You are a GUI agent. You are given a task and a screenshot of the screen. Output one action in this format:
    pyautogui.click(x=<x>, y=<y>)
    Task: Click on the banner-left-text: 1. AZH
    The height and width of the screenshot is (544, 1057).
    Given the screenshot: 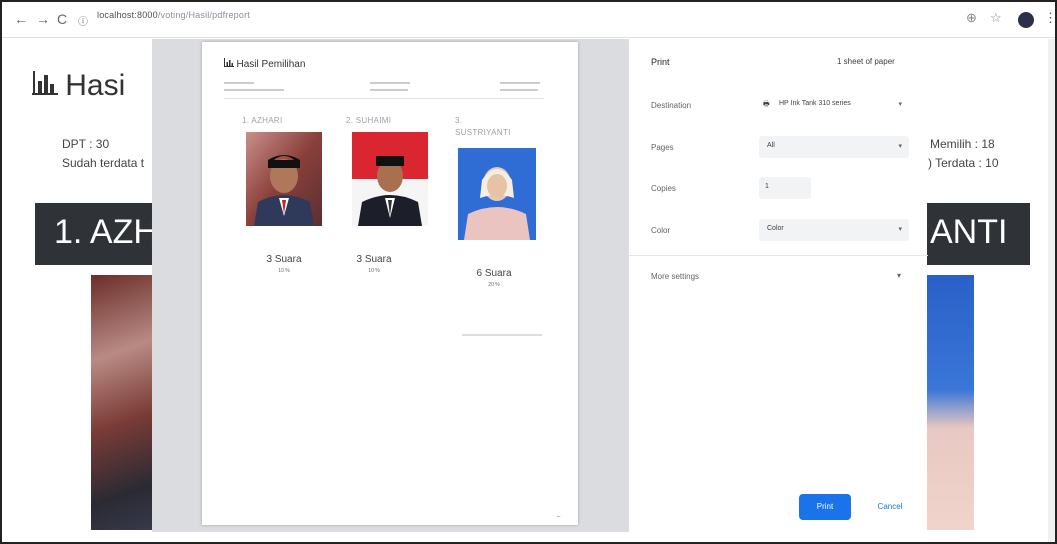 What is the action you would take?
    pyautogui.click(x=106, y=232)
    